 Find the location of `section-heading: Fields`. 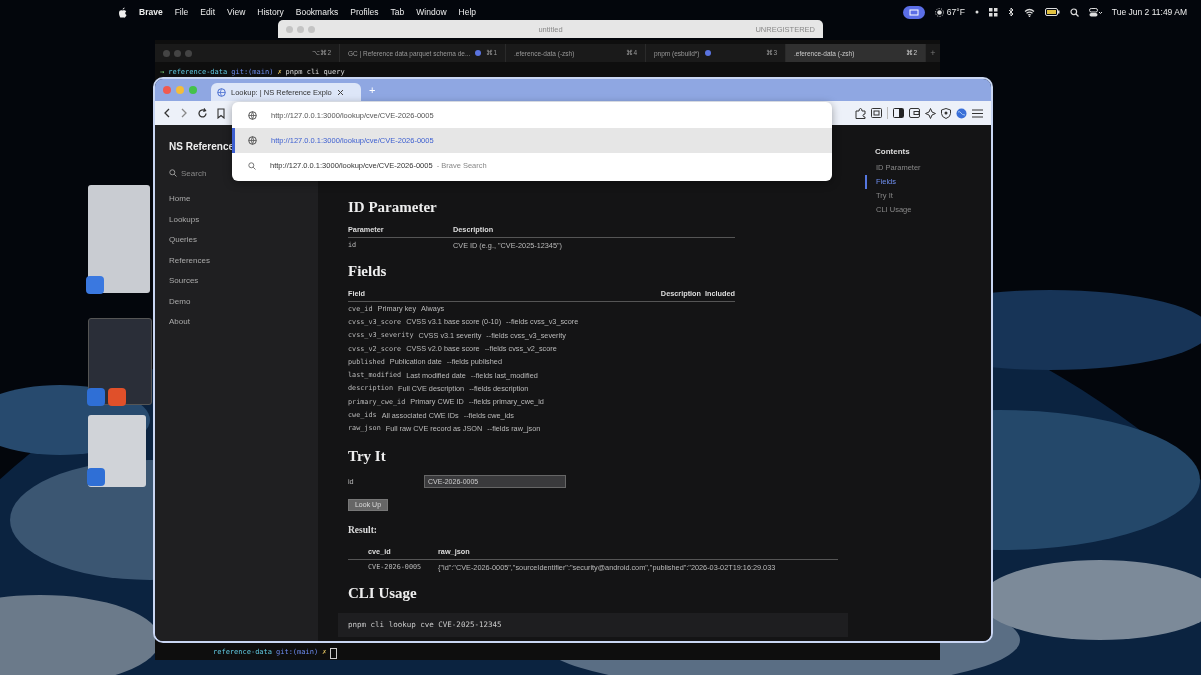

section-heading: Fields is located at coordinates (367, 271).